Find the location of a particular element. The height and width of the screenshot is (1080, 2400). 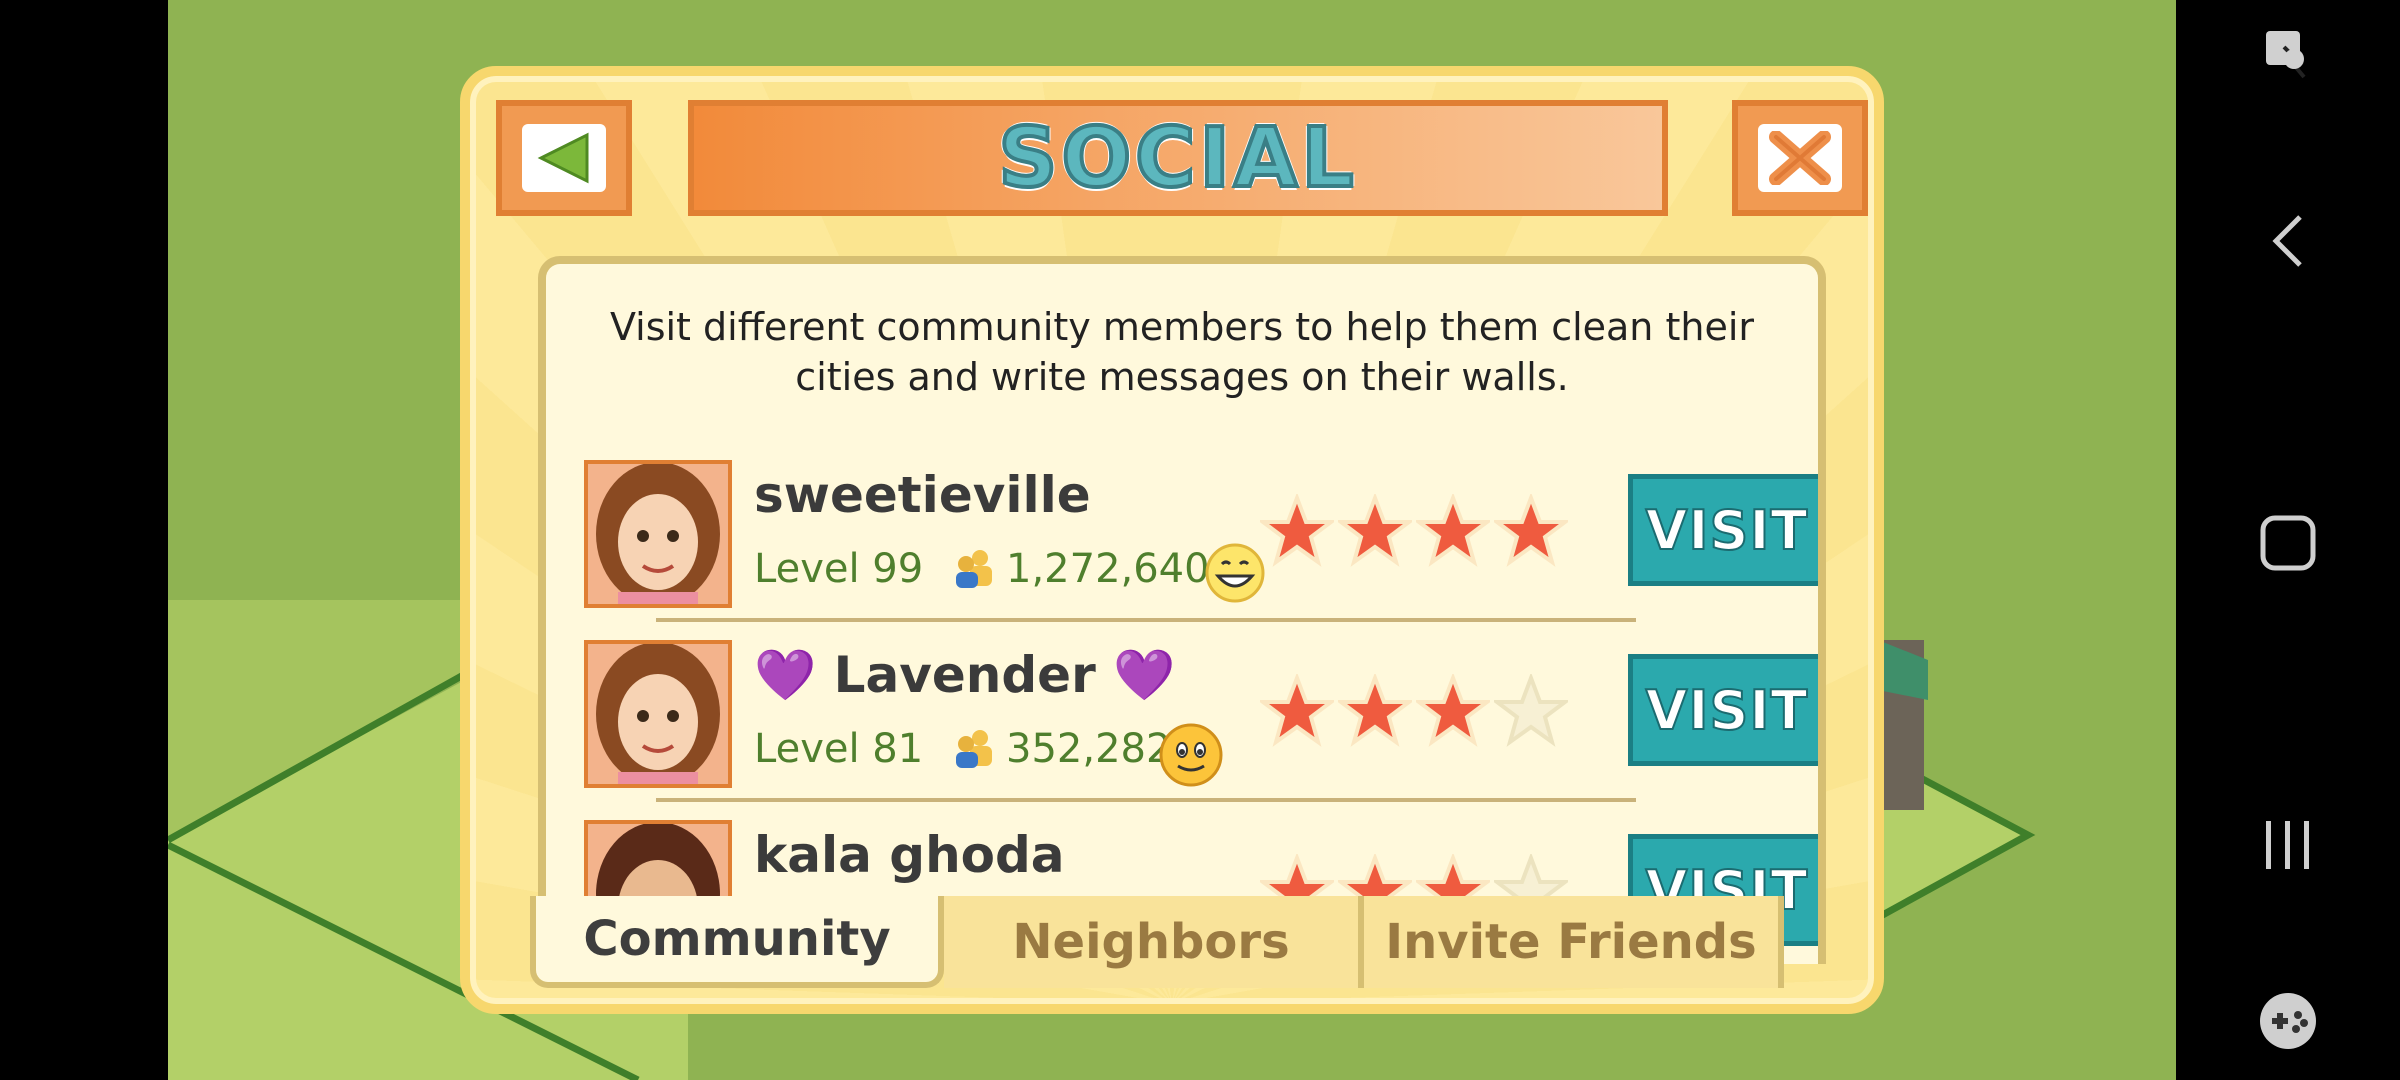

back-button is located at coordinates (564, 158).